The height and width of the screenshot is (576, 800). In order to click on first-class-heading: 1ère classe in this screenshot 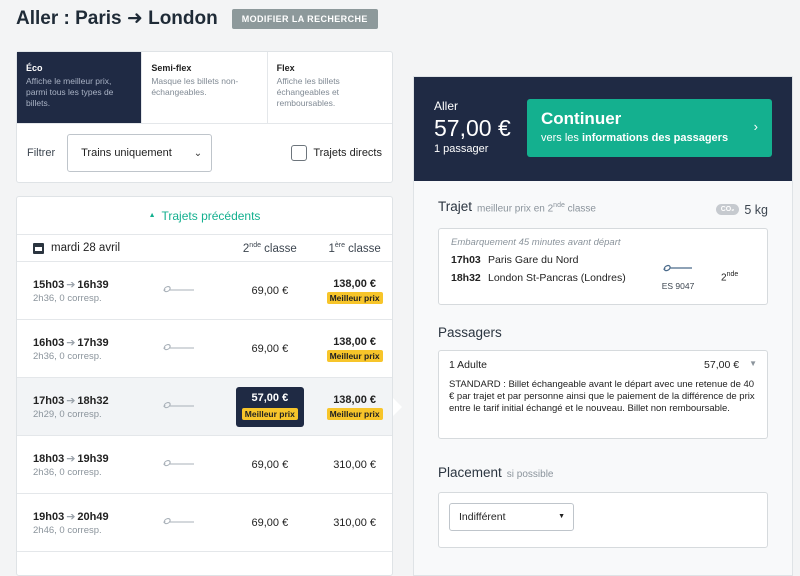, I will do `click(354, 248)`.